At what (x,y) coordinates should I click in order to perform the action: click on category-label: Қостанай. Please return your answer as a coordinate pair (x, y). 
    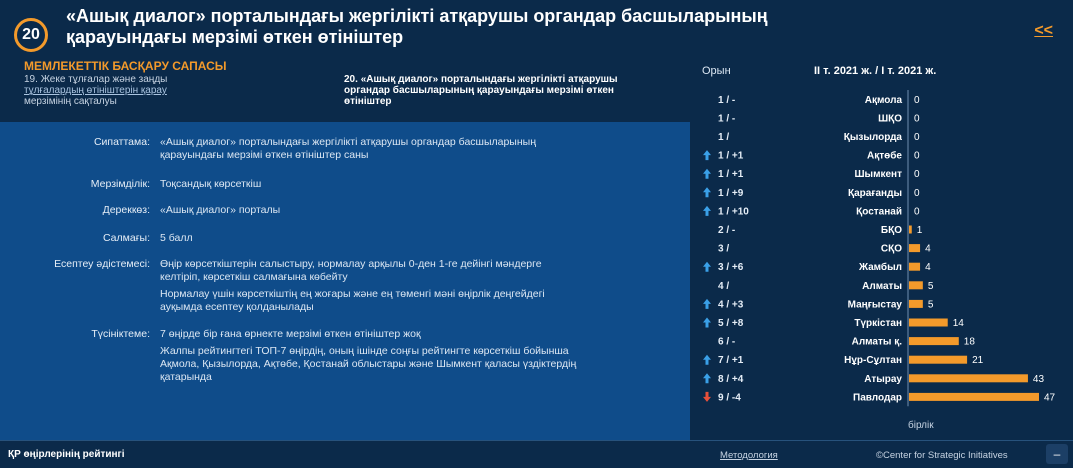
    Looking at the image, I should click on (879, 211).